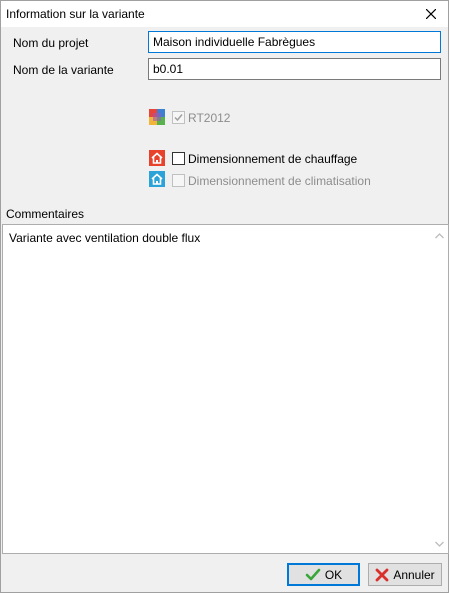 This screenshot has height=593, width=449. I want to click on chevron-down-icon, so click(439, 544).